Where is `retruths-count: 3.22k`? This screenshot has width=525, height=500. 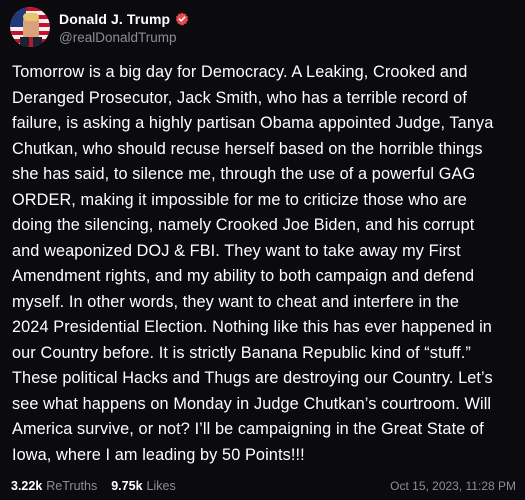
retruths-count: 3.22k is located at coordinates (27, 486).